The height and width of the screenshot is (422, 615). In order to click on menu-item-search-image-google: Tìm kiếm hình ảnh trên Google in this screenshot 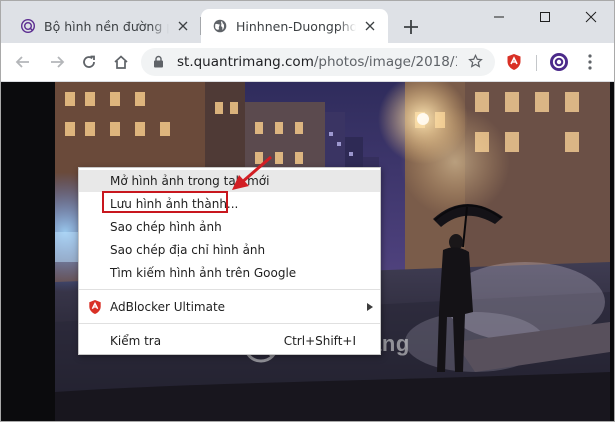, I will do `click(229, 273)`.